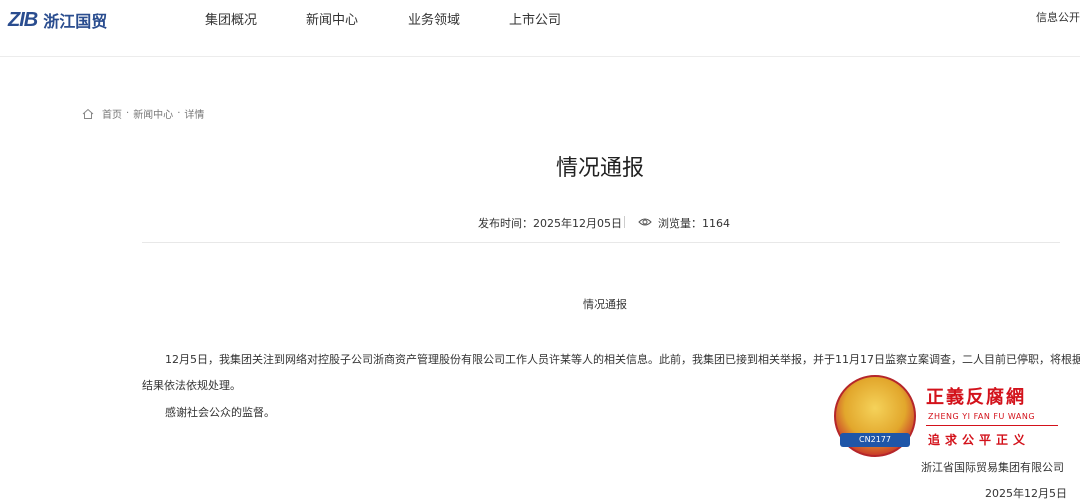 Image resolution: width=1080 pixels, height=504 pixels. I want to click on site-logo: ZIB 浙江国贸, so click(57, 20).